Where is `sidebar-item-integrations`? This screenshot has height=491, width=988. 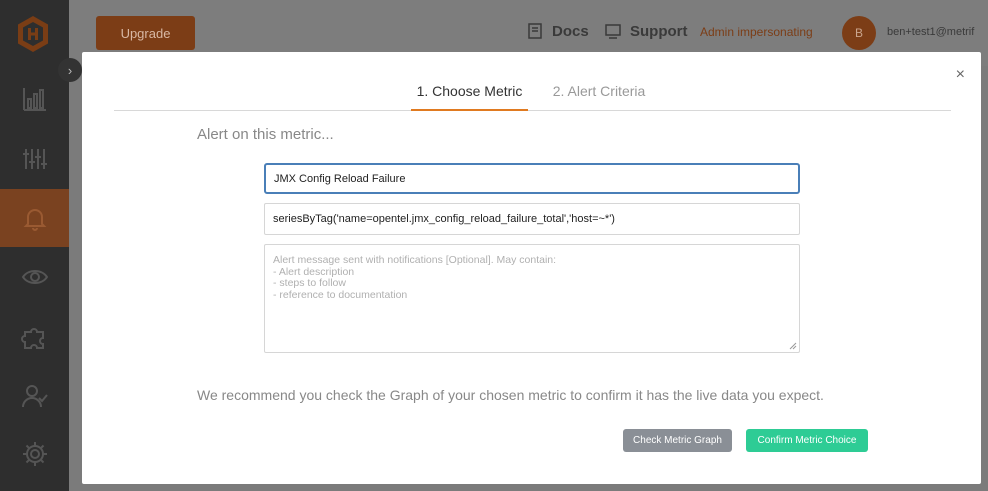 sidebar-item-integrations is located at coordinates (34, 337).